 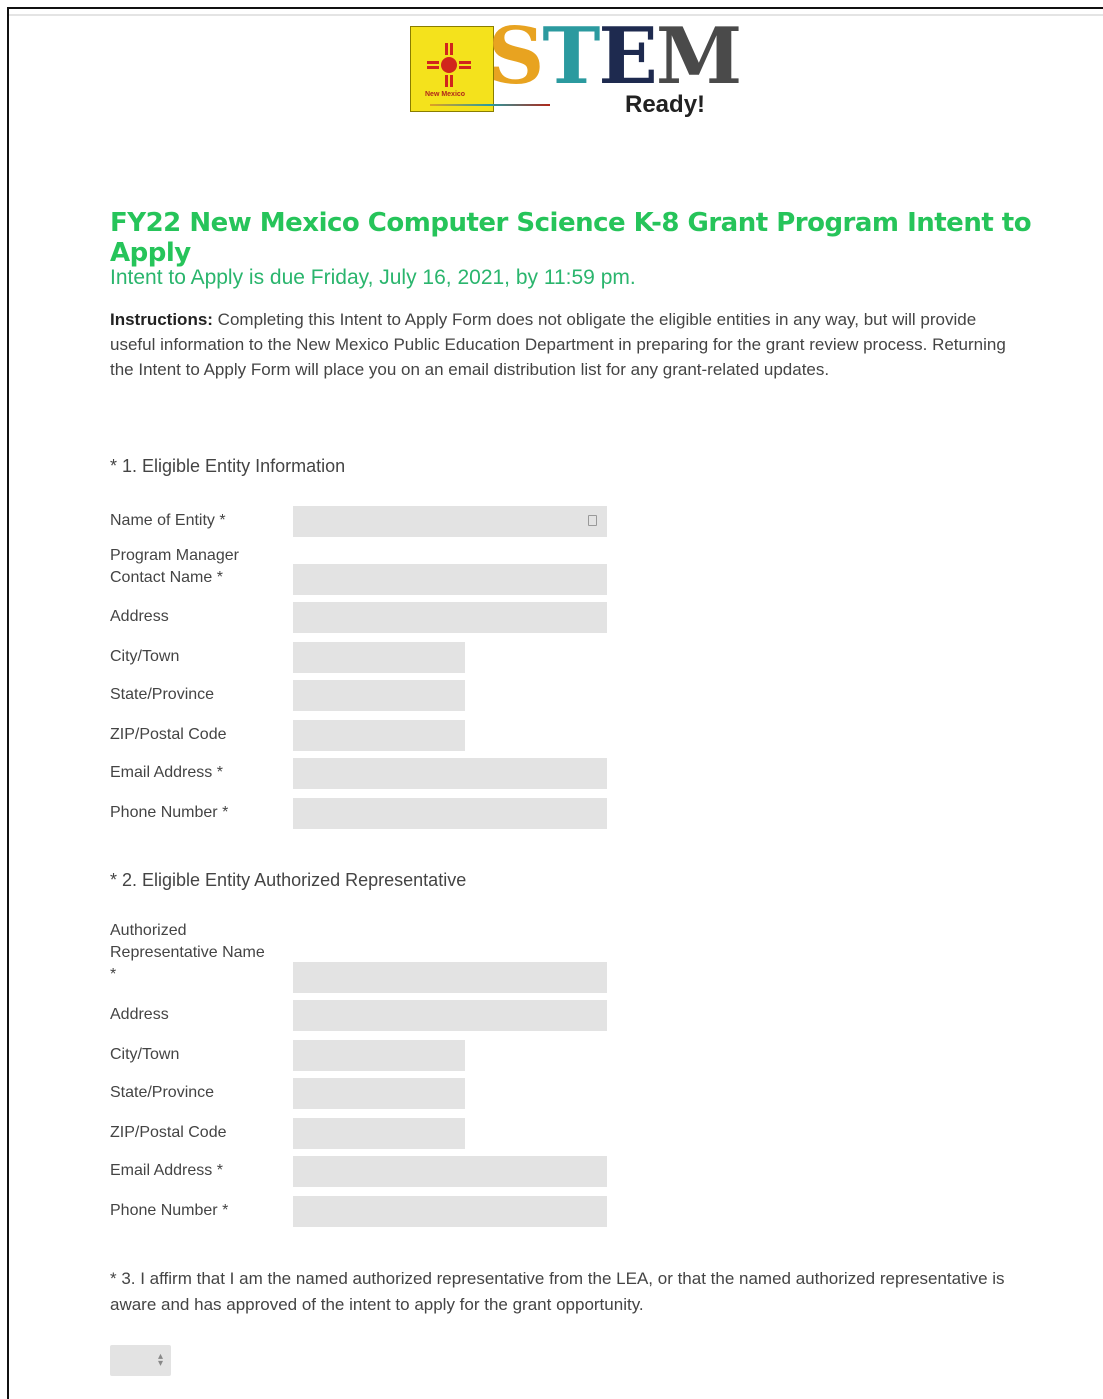 I want to click on rep-name-label-line2: Representative Name, so click(x=187, y=952).